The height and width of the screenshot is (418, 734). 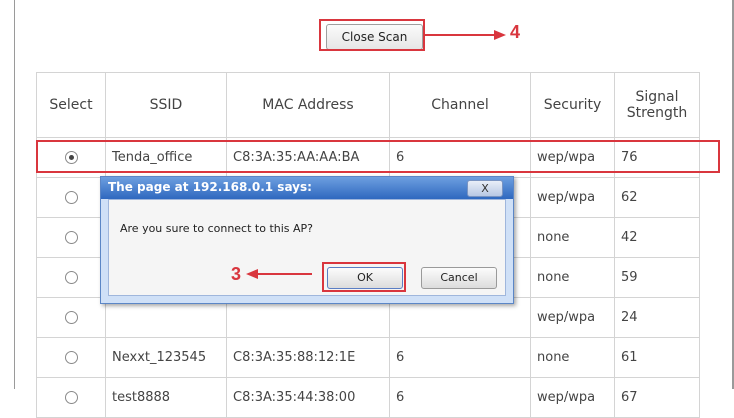 I want to click on signal-cell: 42, so click(x=657, y=237).